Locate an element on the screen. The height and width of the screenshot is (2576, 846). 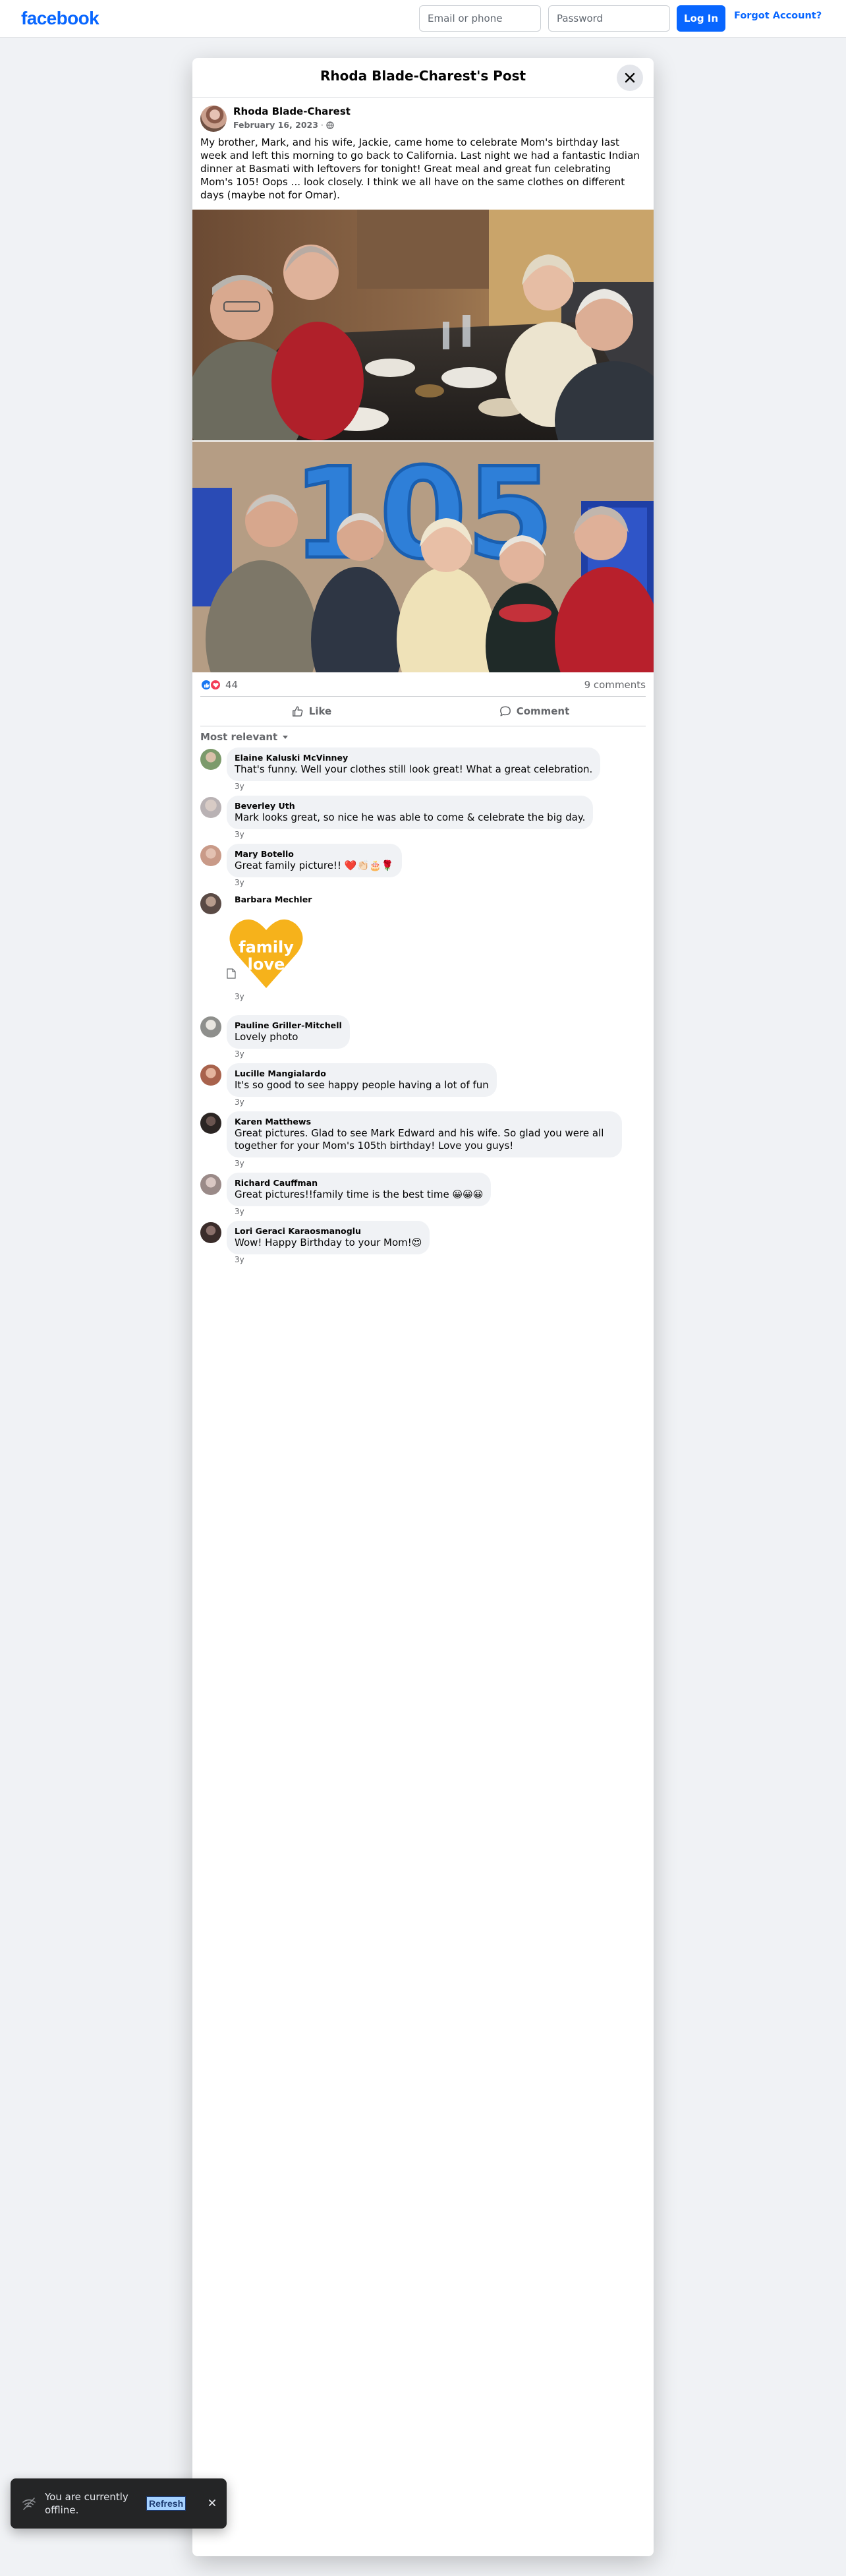
comment-label: Comment is located at coordinates (543, 711).